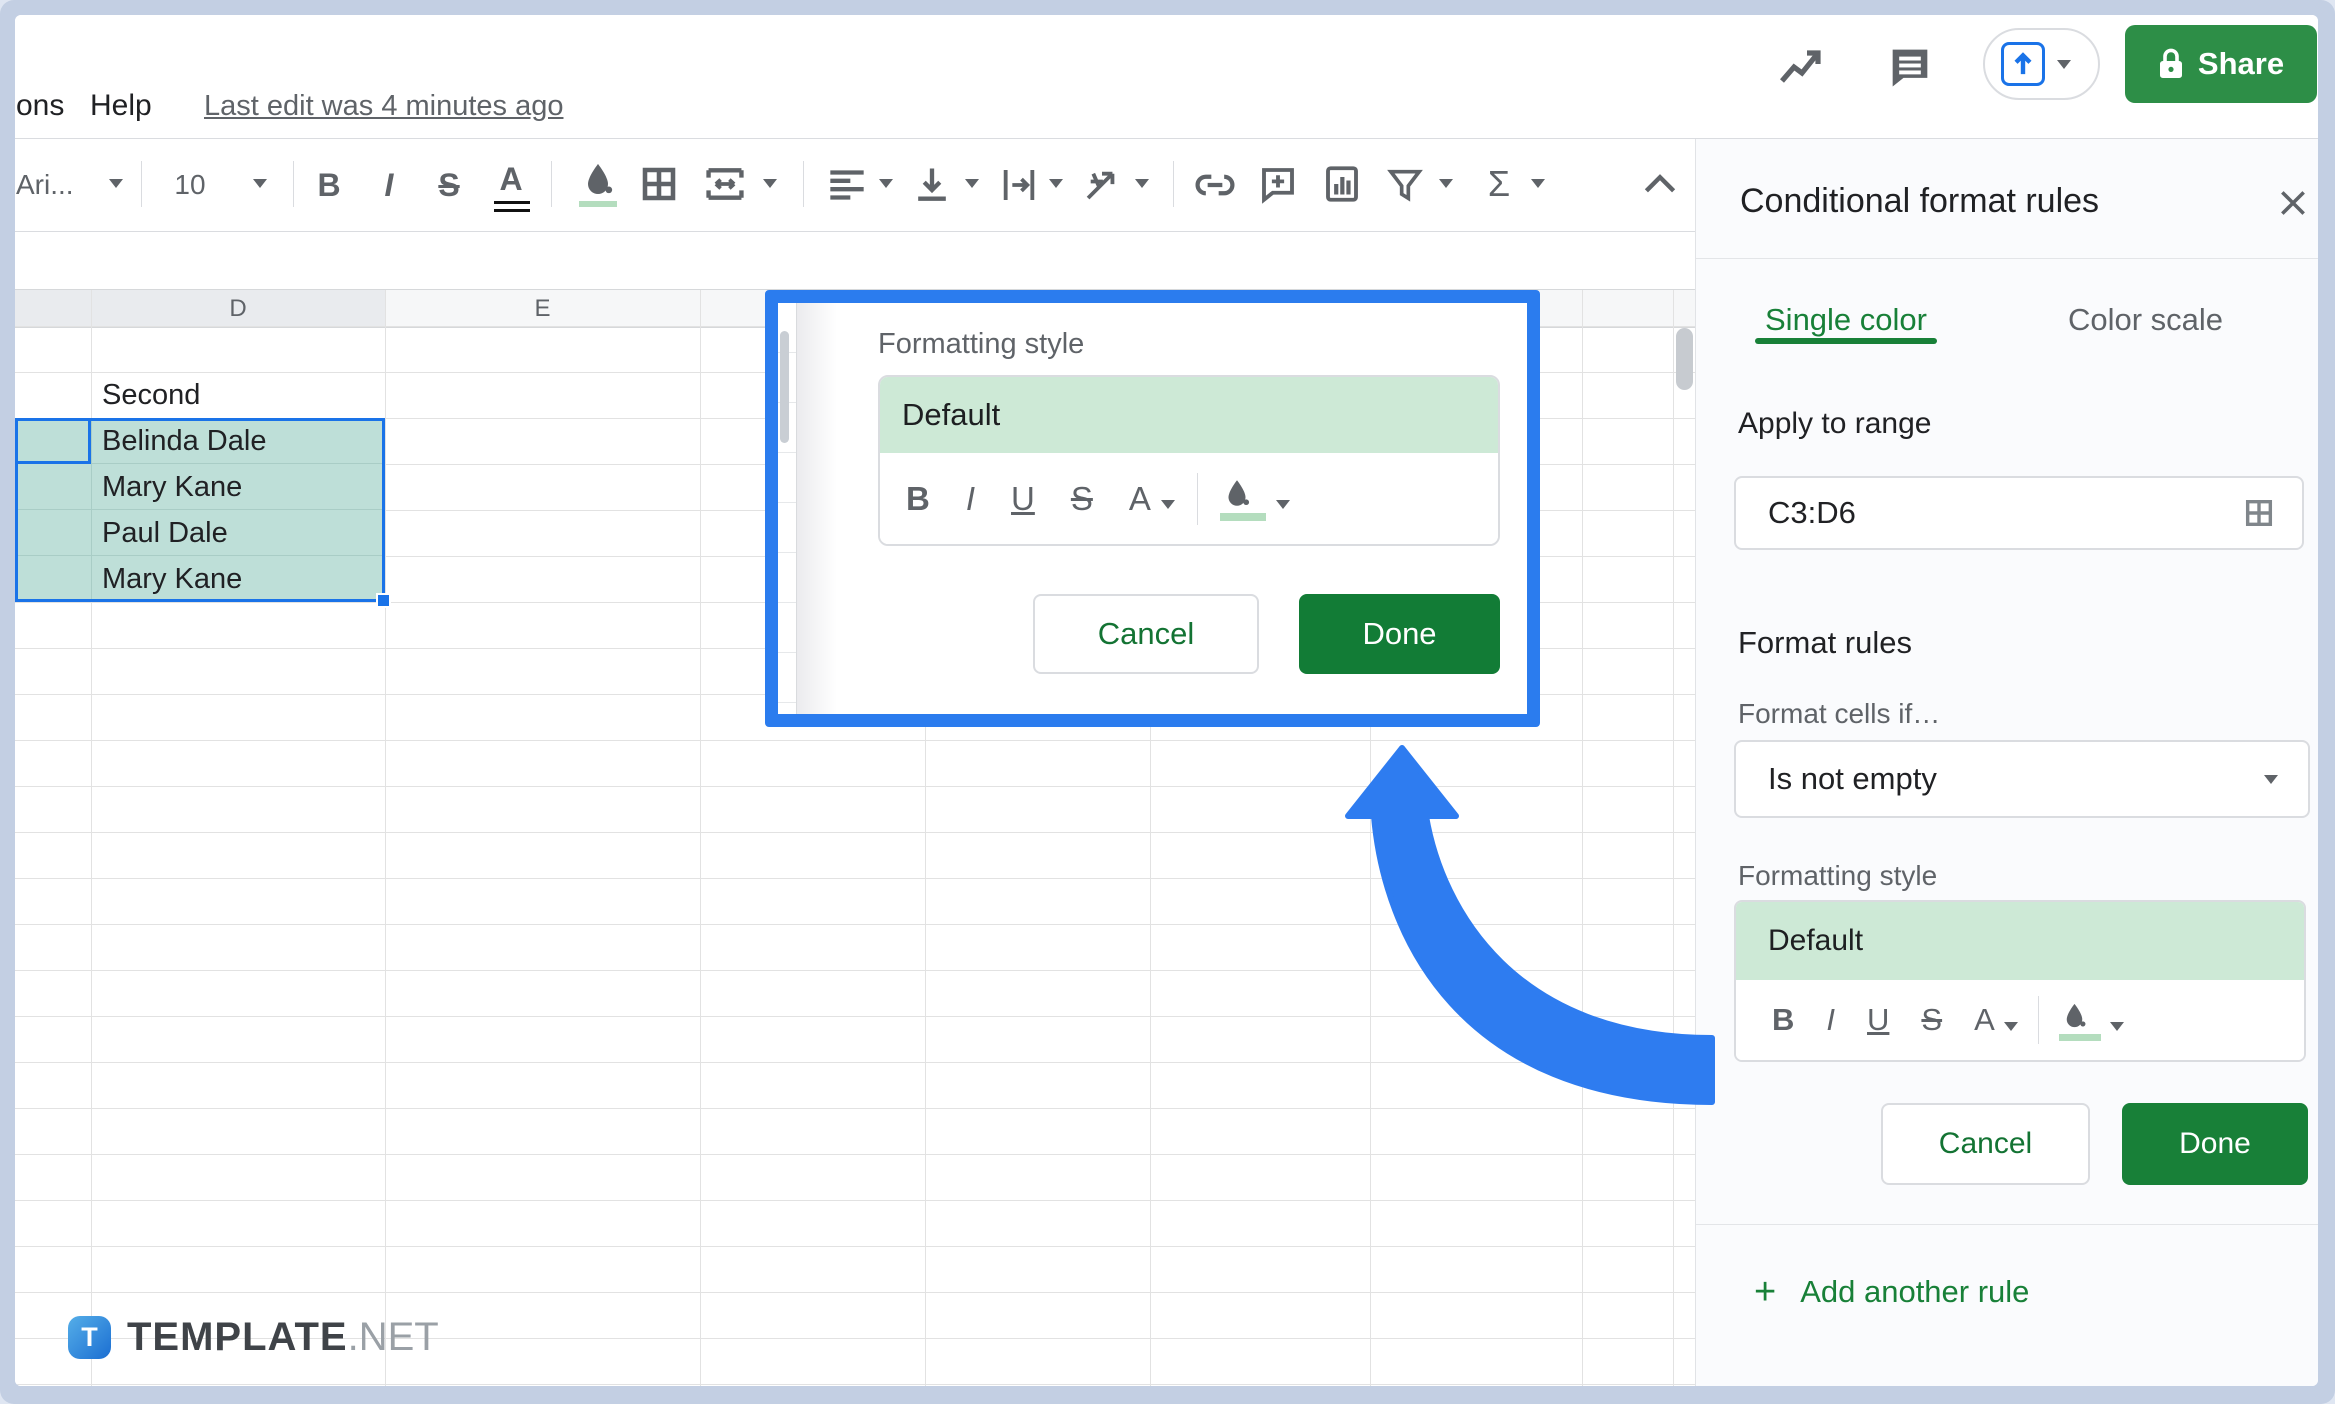 Image resolution: width=2335 pixels, height=1404 pixels. I want to click on condition-dropdown: Is not empty, so click(2022, 779).